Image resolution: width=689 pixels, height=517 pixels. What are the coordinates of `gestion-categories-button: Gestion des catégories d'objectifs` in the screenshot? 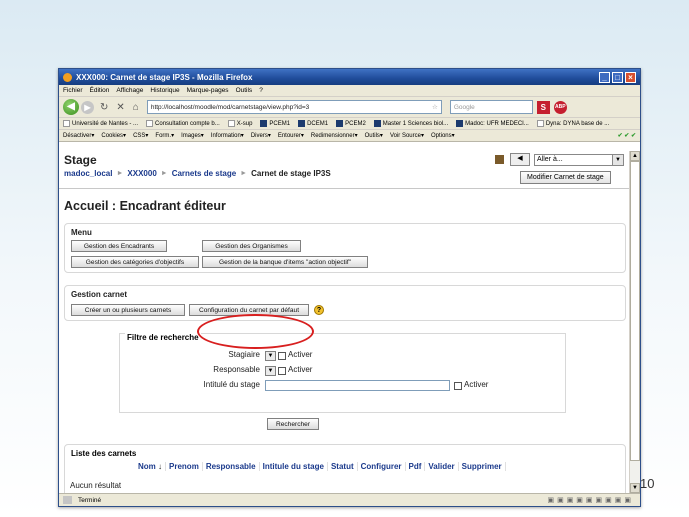 It's located at (135, 262).